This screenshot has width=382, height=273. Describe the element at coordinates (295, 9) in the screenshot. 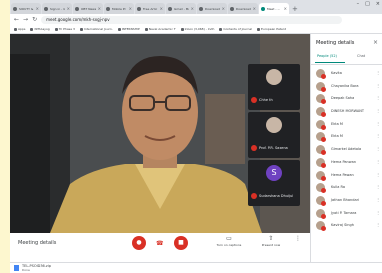

I see `new-tab-button: +` at that location.